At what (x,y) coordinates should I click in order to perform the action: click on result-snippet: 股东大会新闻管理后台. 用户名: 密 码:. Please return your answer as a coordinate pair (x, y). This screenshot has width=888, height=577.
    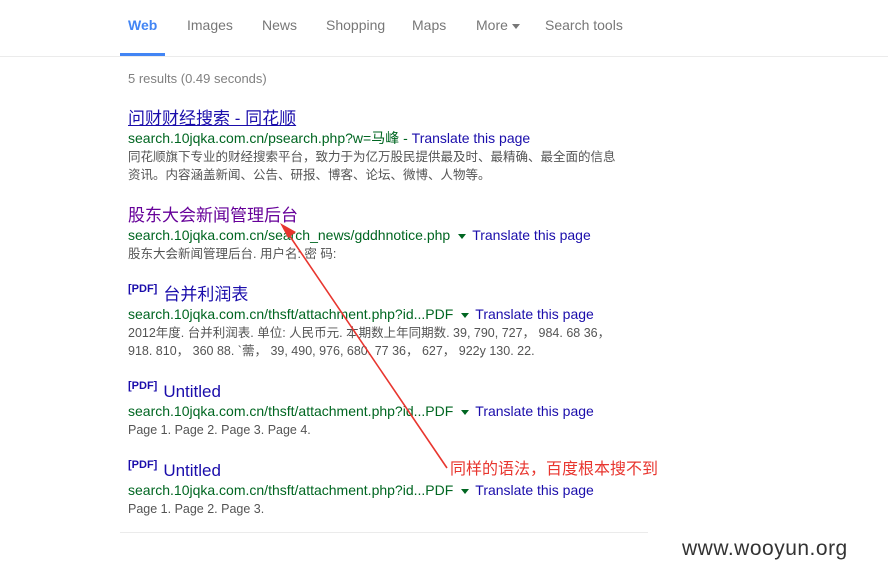
    Looking at the image, I should click on (388, 254).